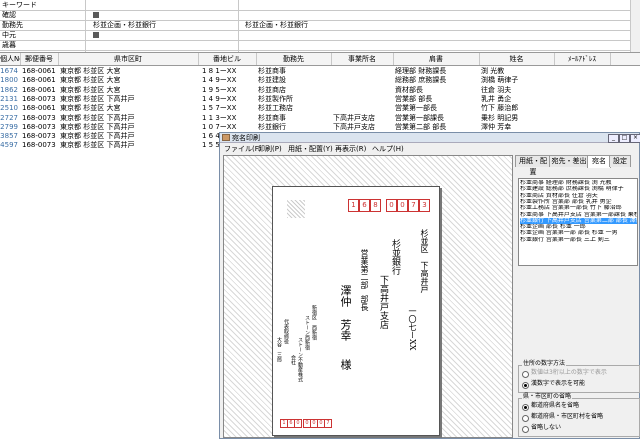  What do you see at coordinates (578, 196) in the screenshot?
I see `list-item: 杉並商店 資材部長 往倉 羽夫` at bounding box center [578, 196].